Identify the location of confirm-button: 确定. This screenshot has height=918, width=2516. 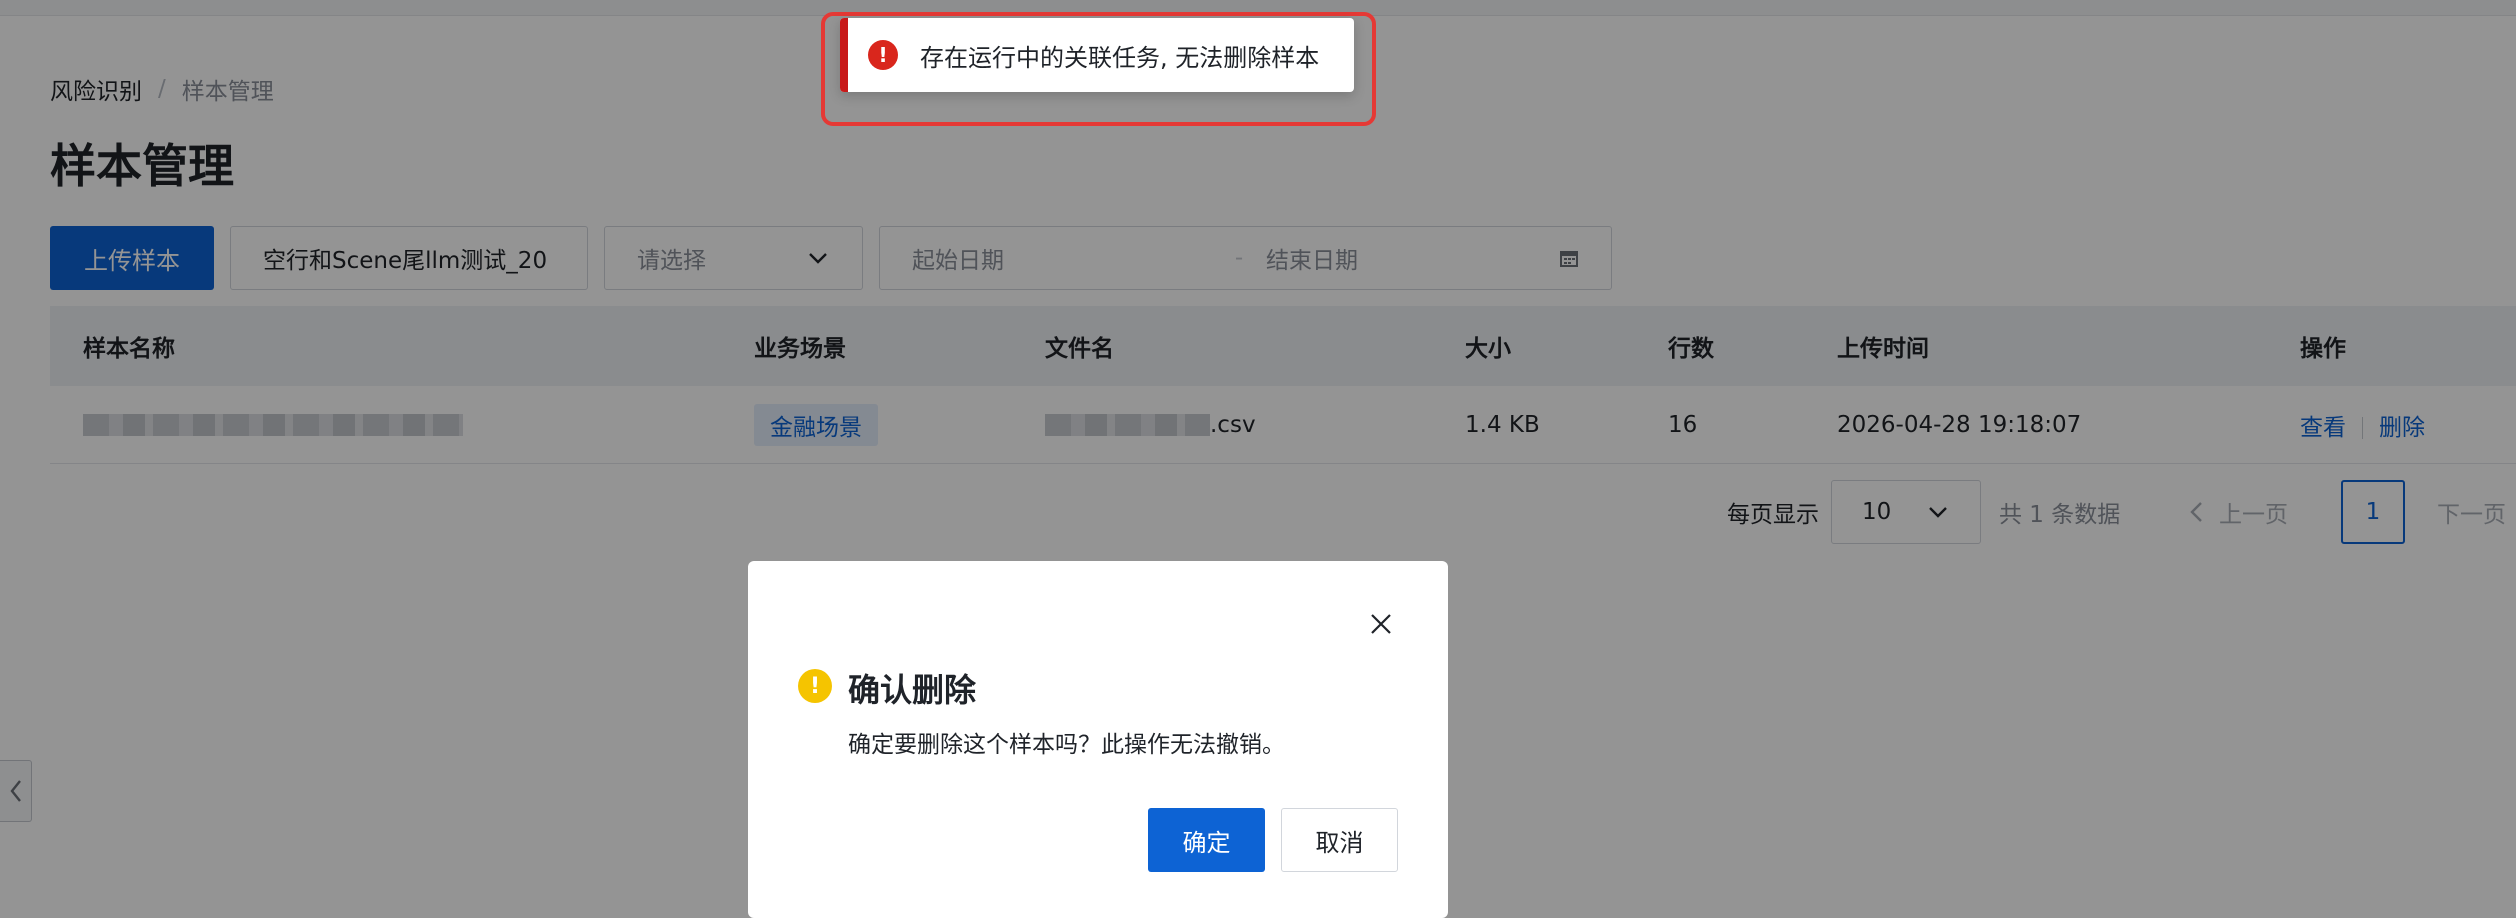
(1206, 840).